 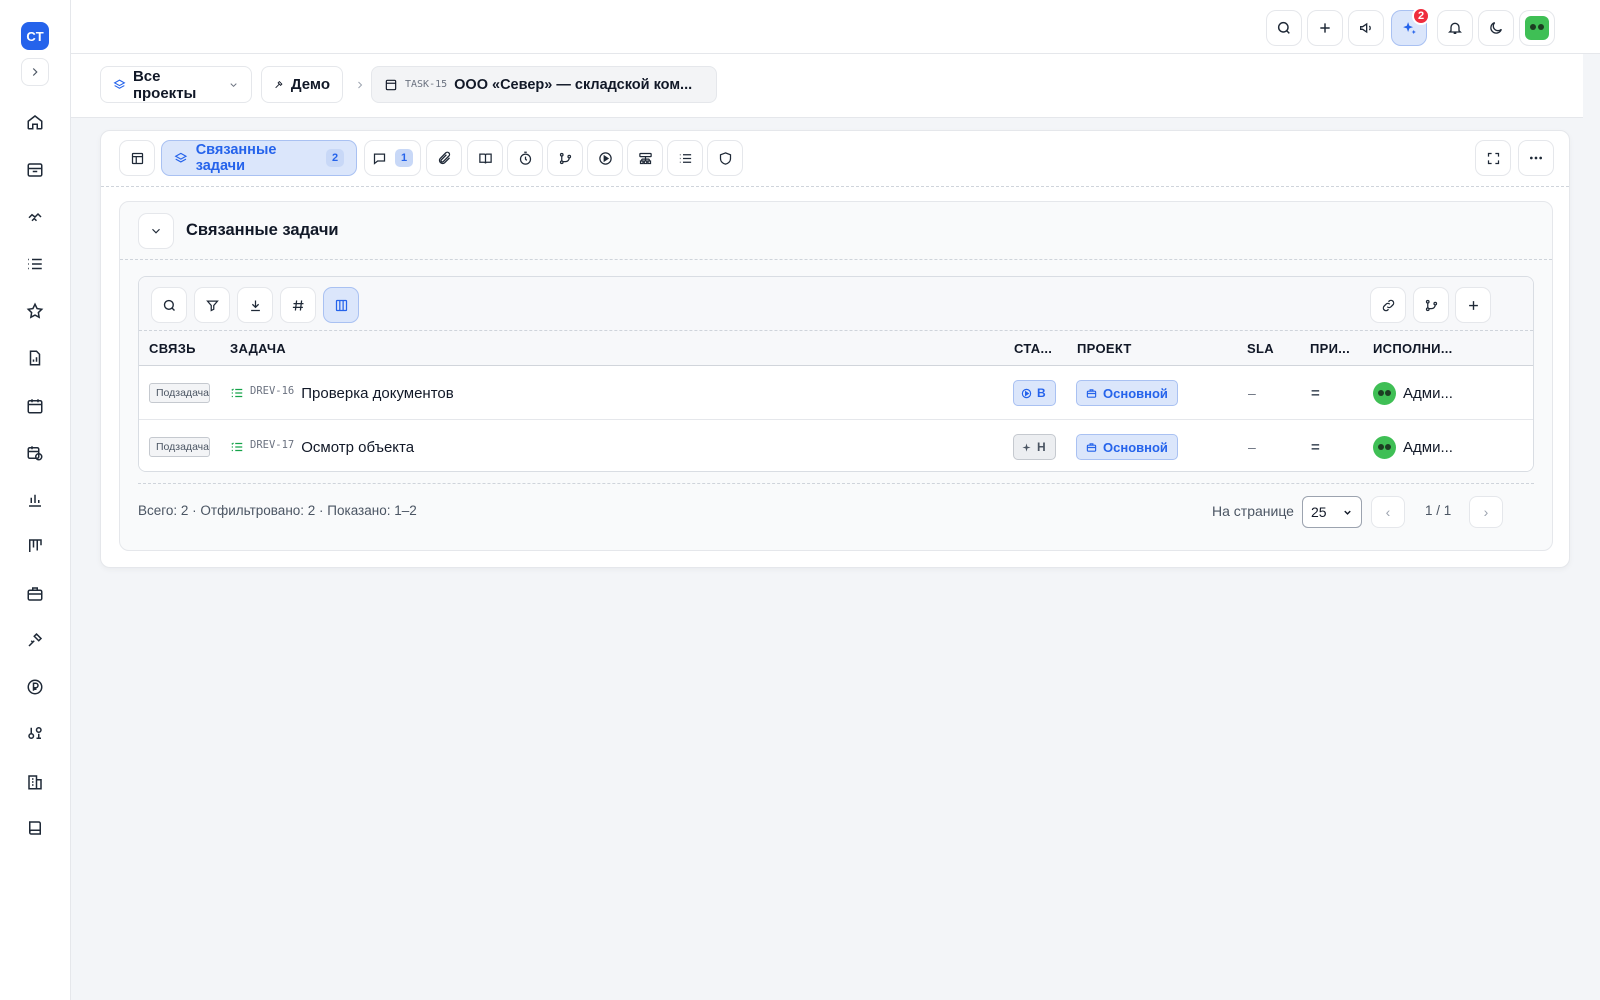 I want to click on tab-attachments, so click(x=444, y=158).